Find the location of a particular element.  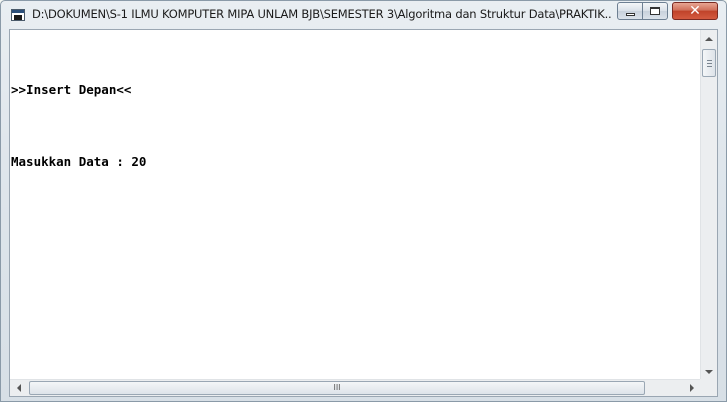

arrow-left-icon is located at coordinates (18, 388).